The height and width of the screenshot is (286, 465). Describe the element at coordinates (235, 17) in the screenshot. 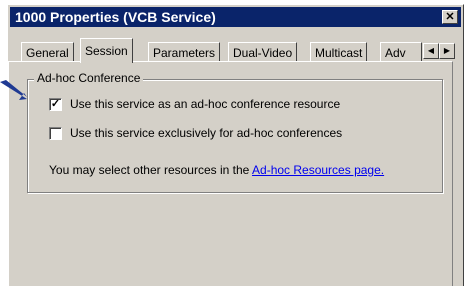

I see `title-bar: 1000 Properties (VCB Service) ✕` at that location.